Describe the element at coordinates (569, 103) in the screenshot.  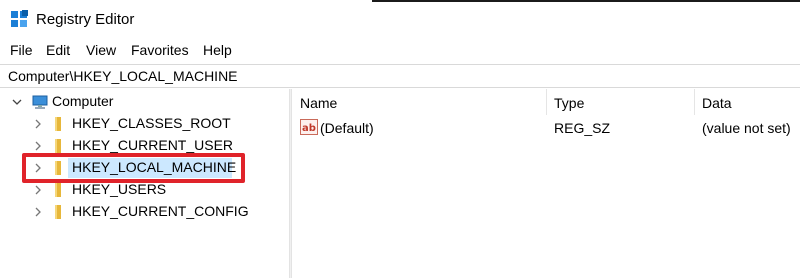
I see `column-label: Type` at that location.